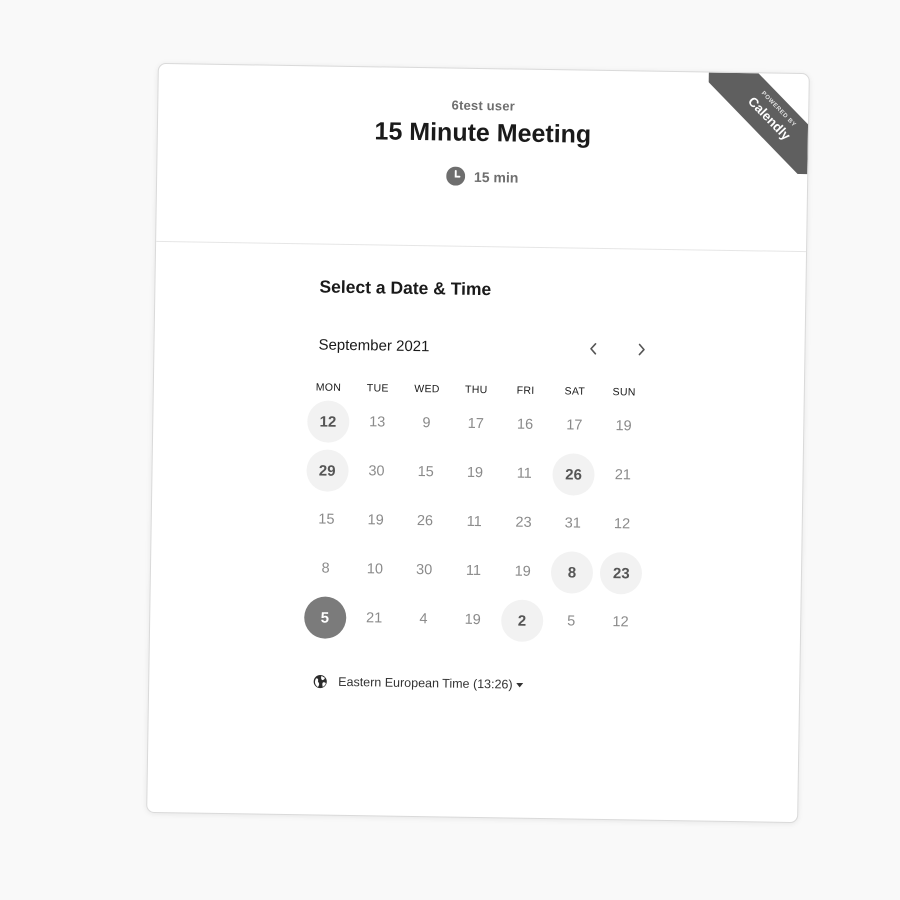  I want to click on timezone-label: Eastern European Time (13:26), so click(425, 683).